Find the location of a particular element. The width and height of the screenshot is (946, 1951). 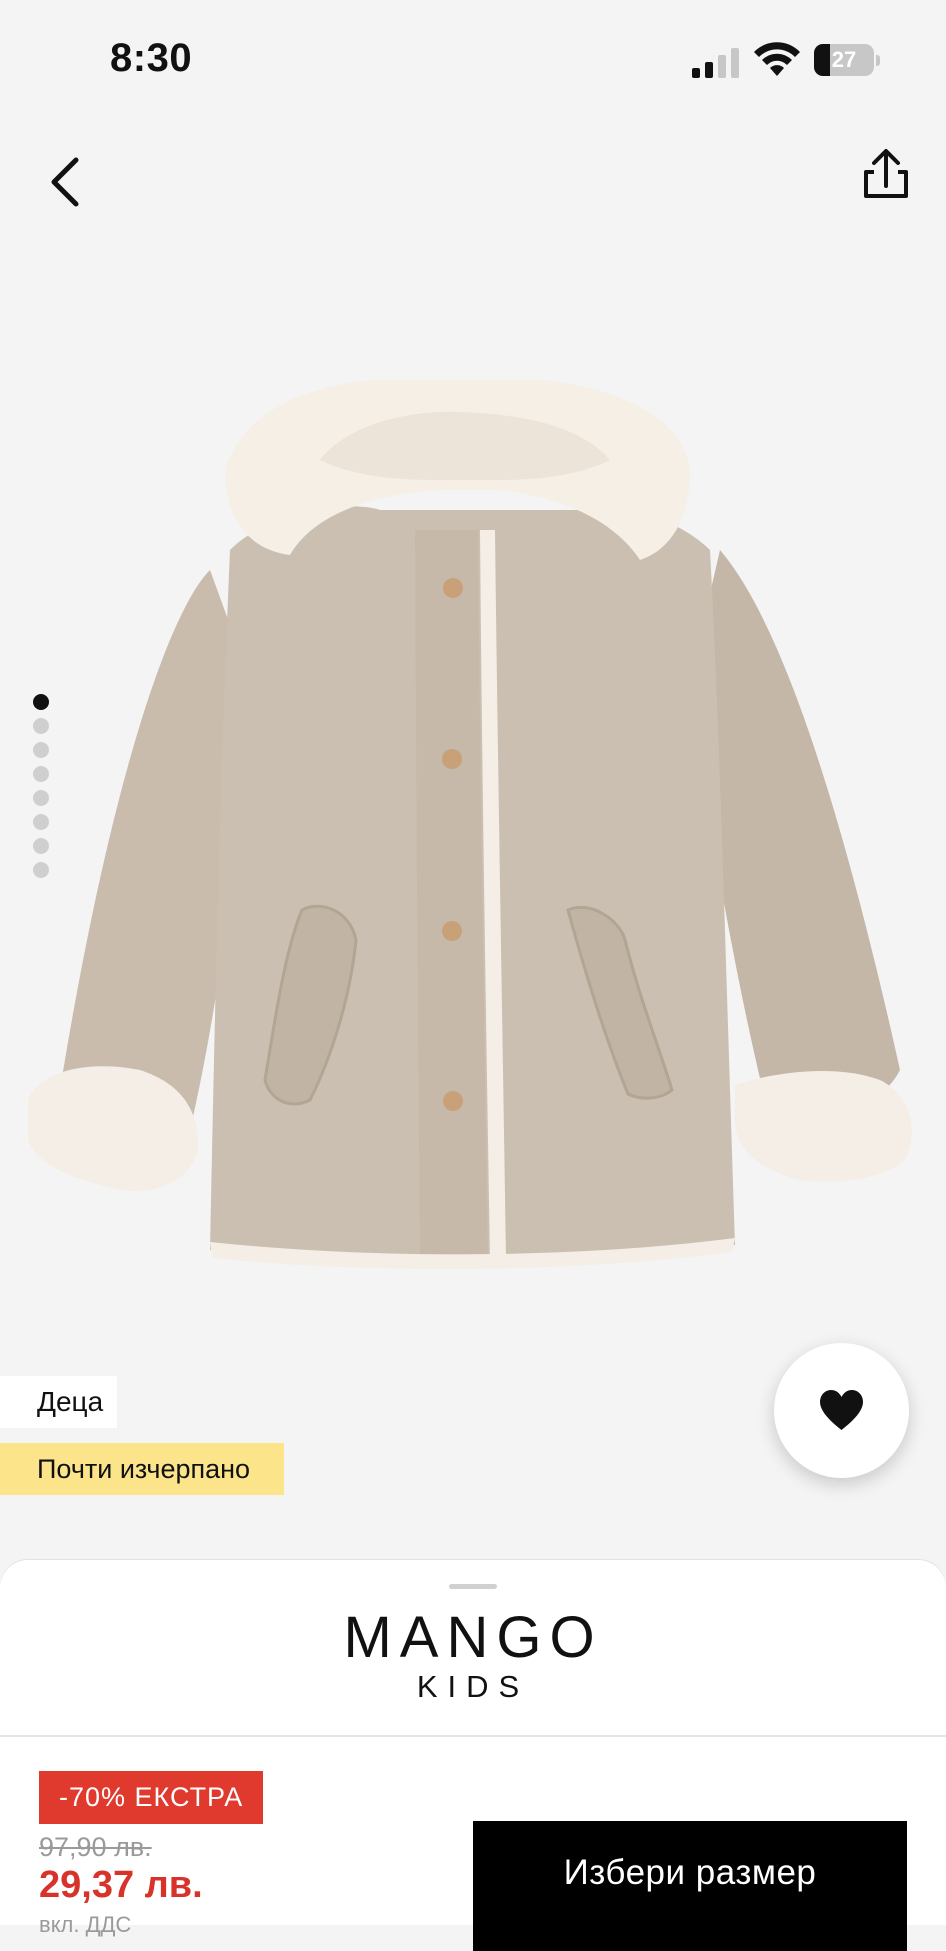

sale-price: 29,37 лв. is located at coordinates (121, 1885).